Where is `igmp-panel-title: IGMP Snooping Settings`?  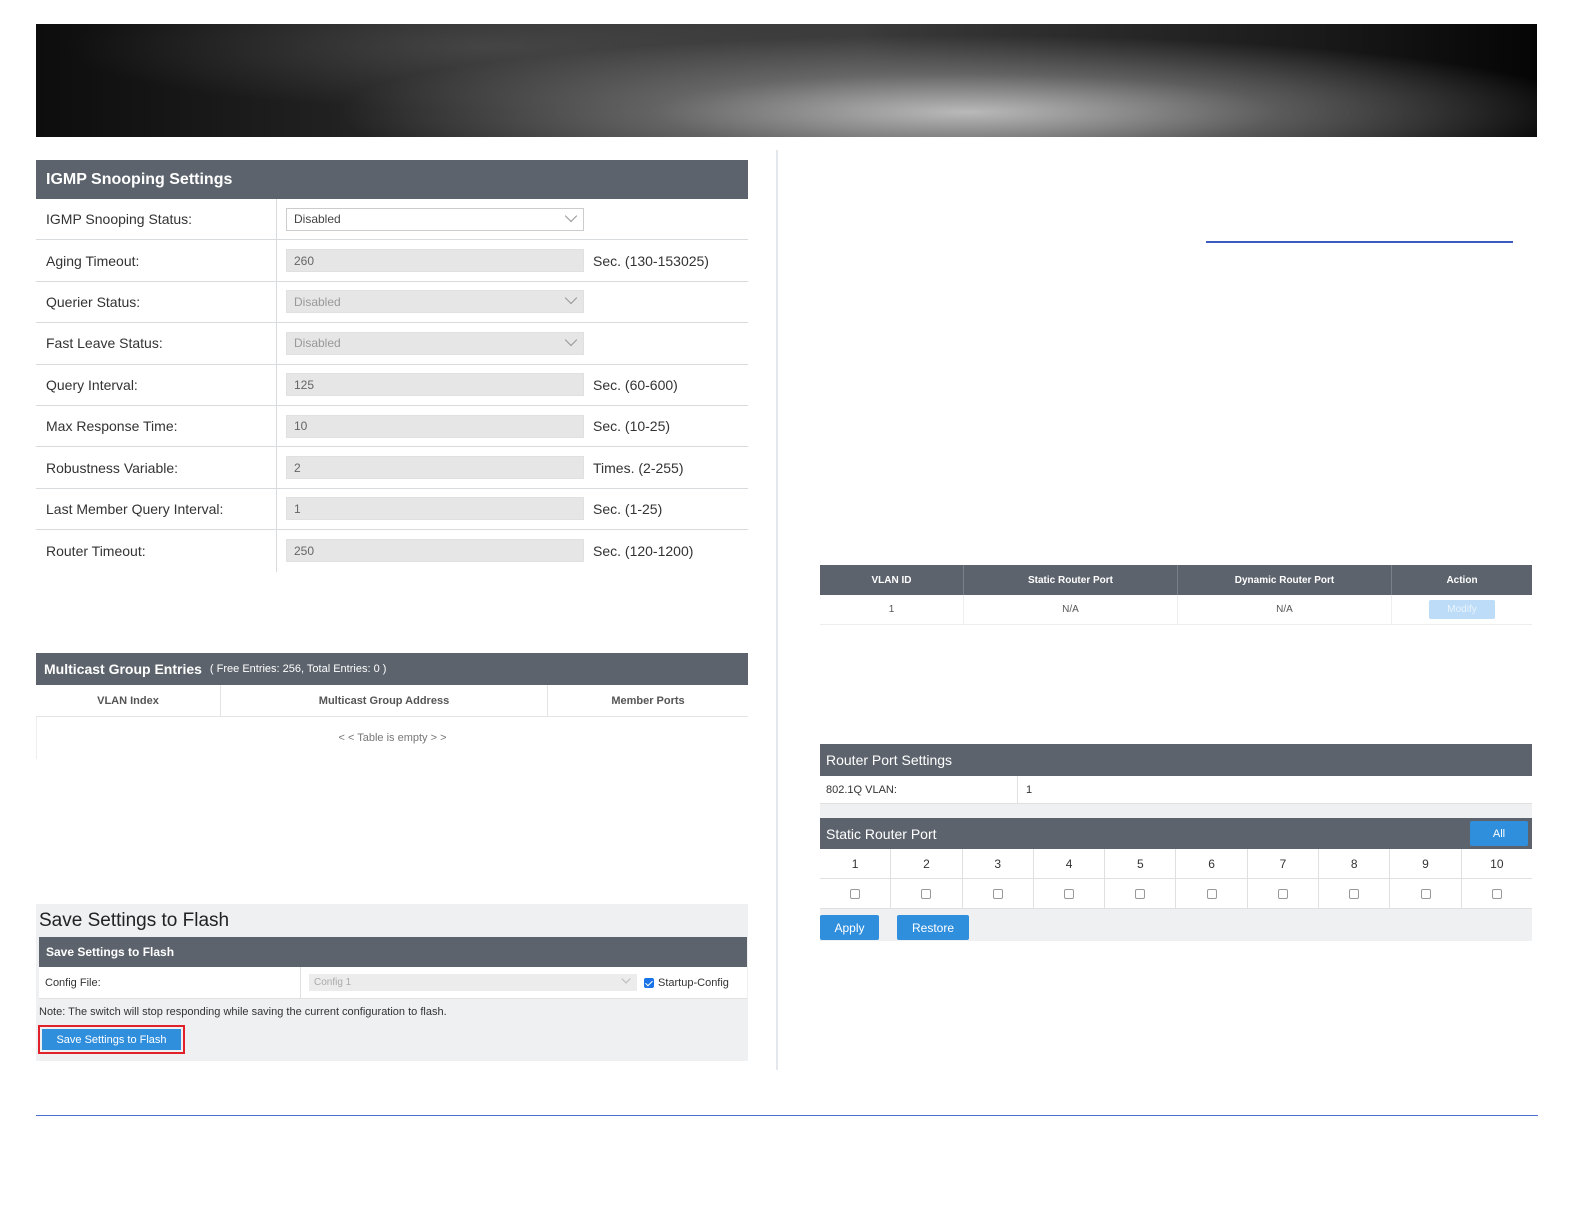
igmp-panel-title: IGMP Snooping Settings is located at coordinates (392, 179).